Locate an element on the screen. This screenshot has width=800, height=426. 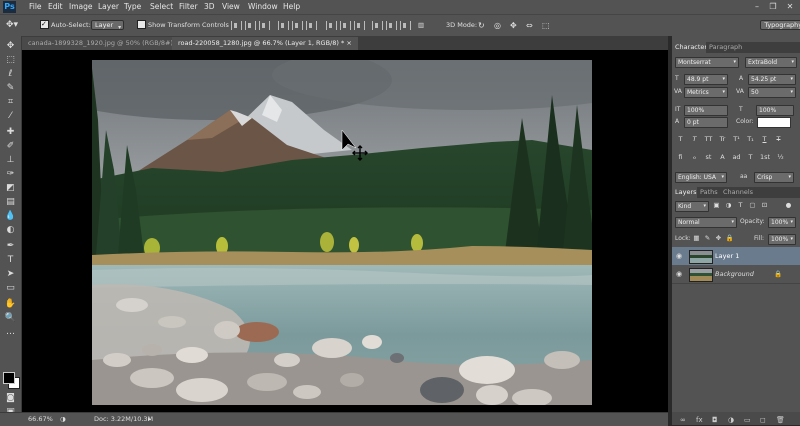
distribute-top-icon is located at coordinates (331, 25).